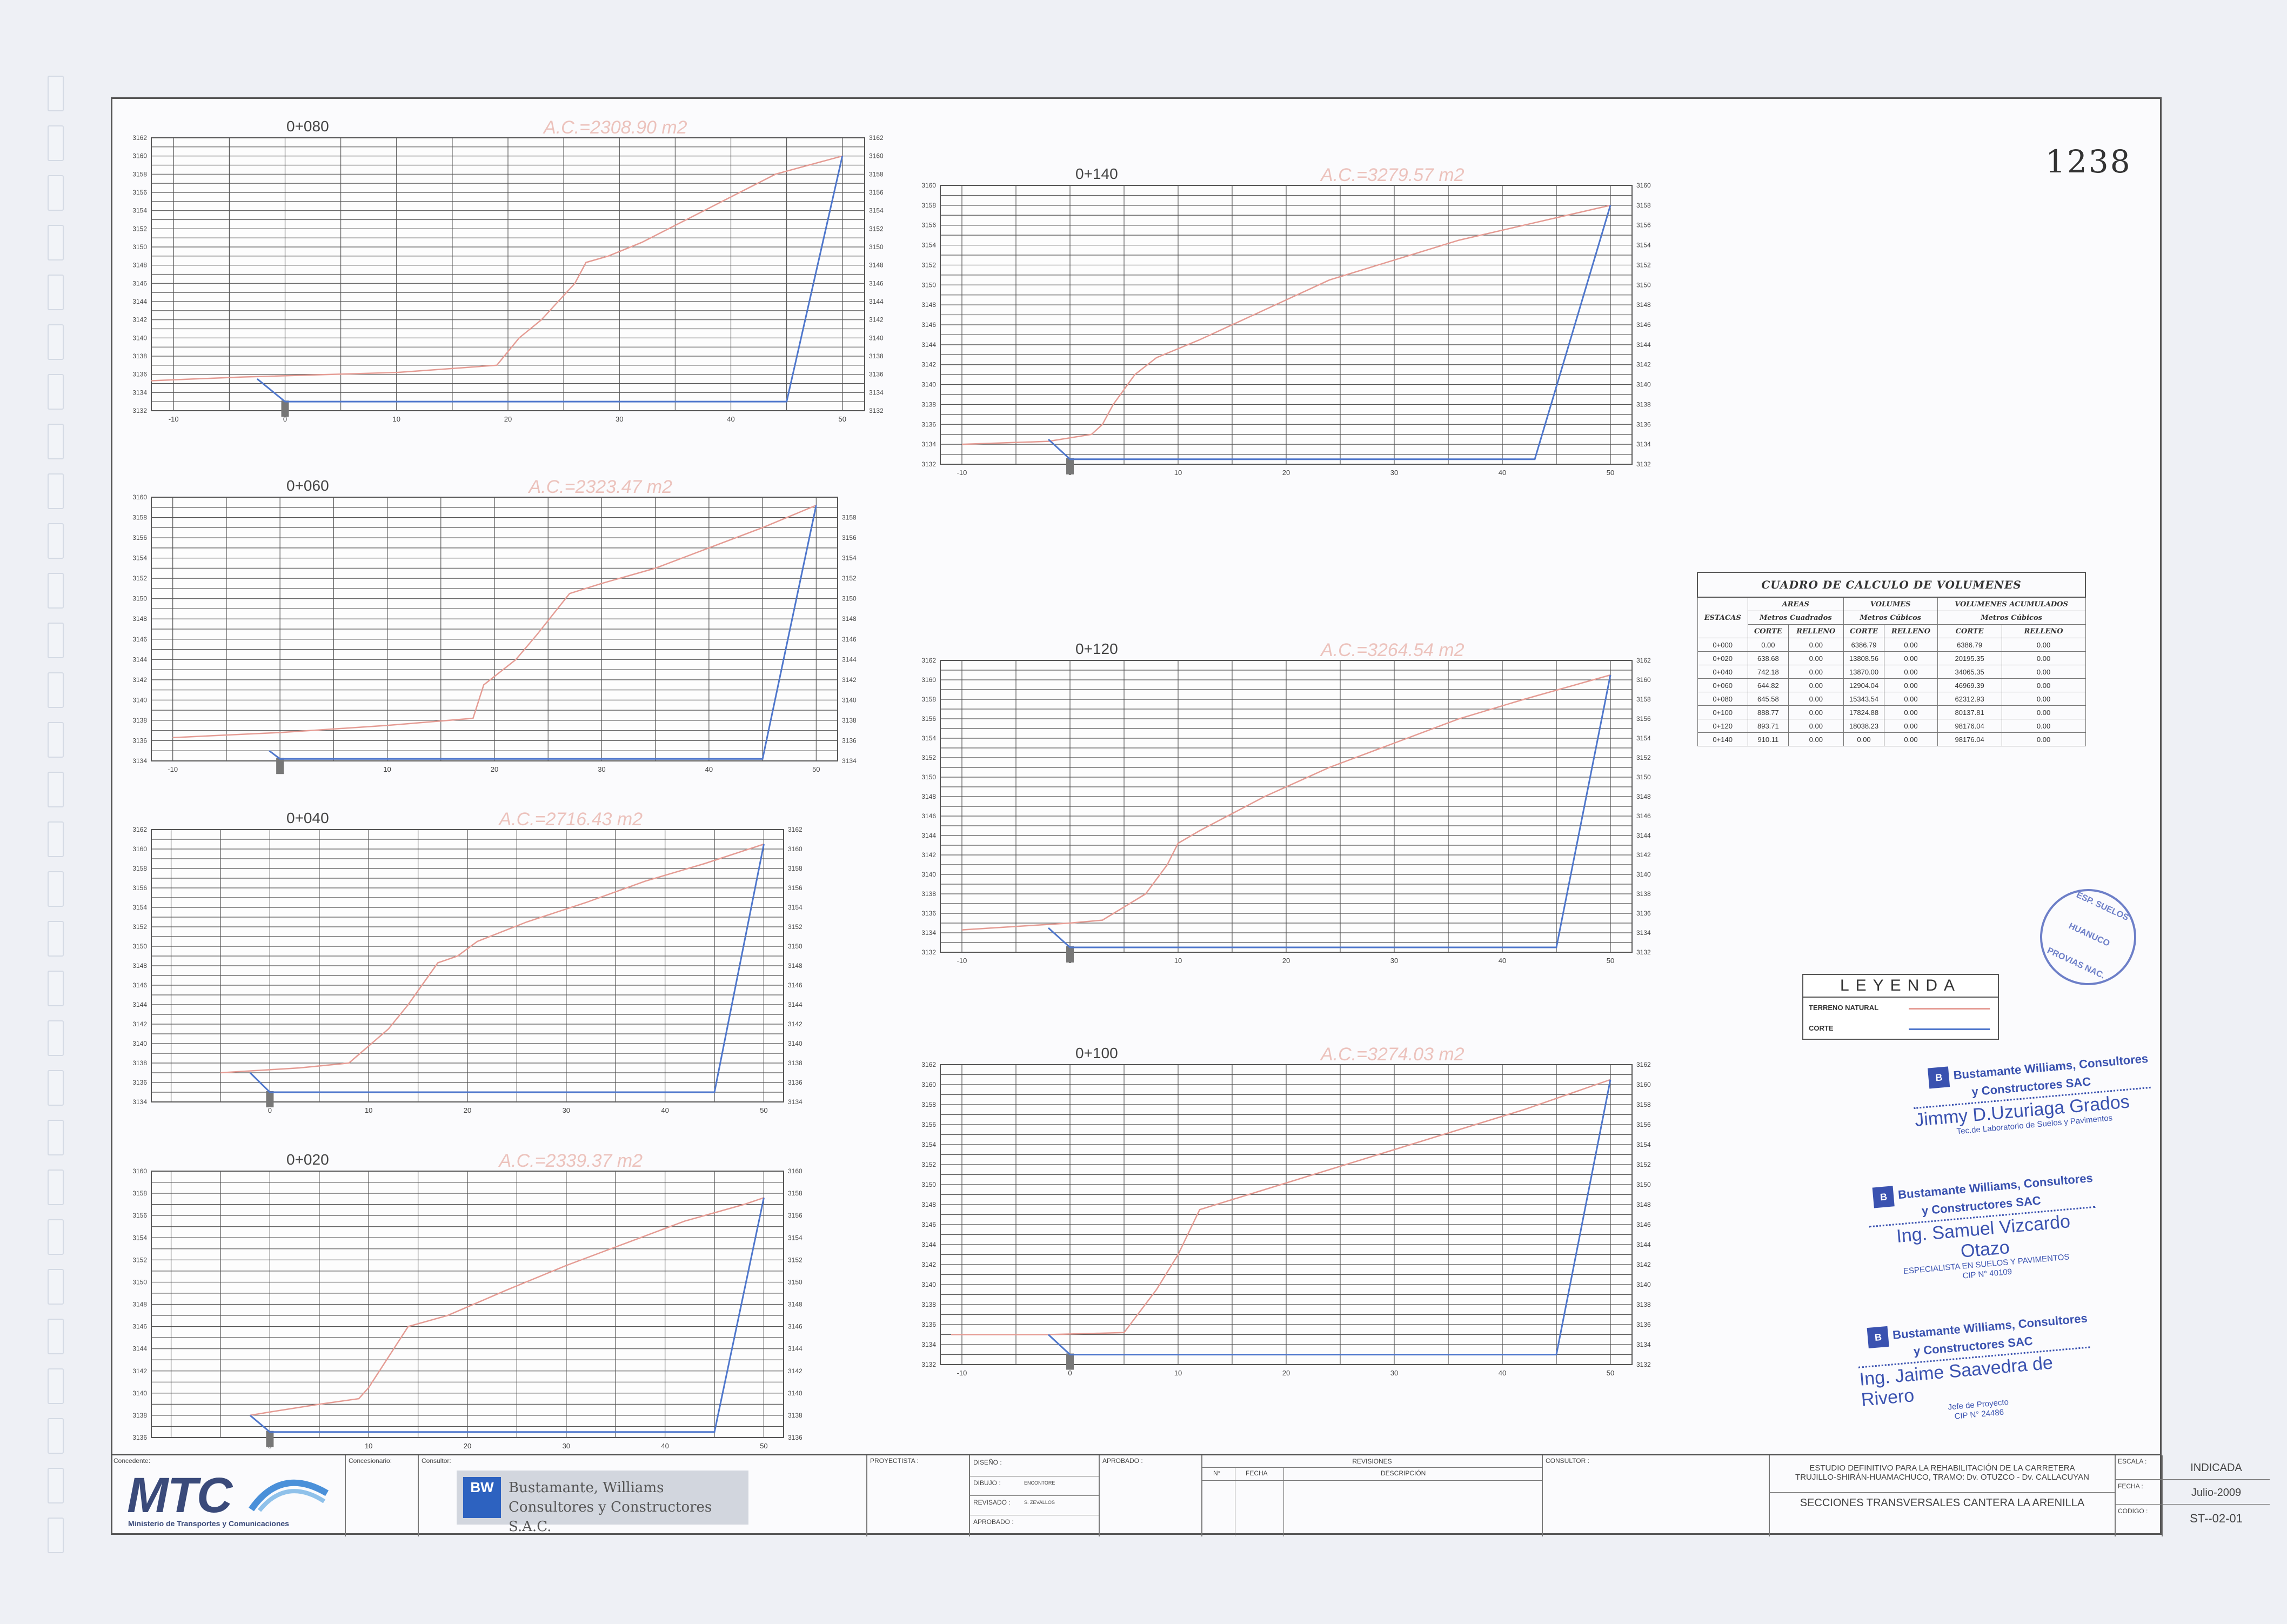 This screenshot has height=1624, width=2287. I want to click on legend-row-cut: CORTE, so click(1900, 1028).